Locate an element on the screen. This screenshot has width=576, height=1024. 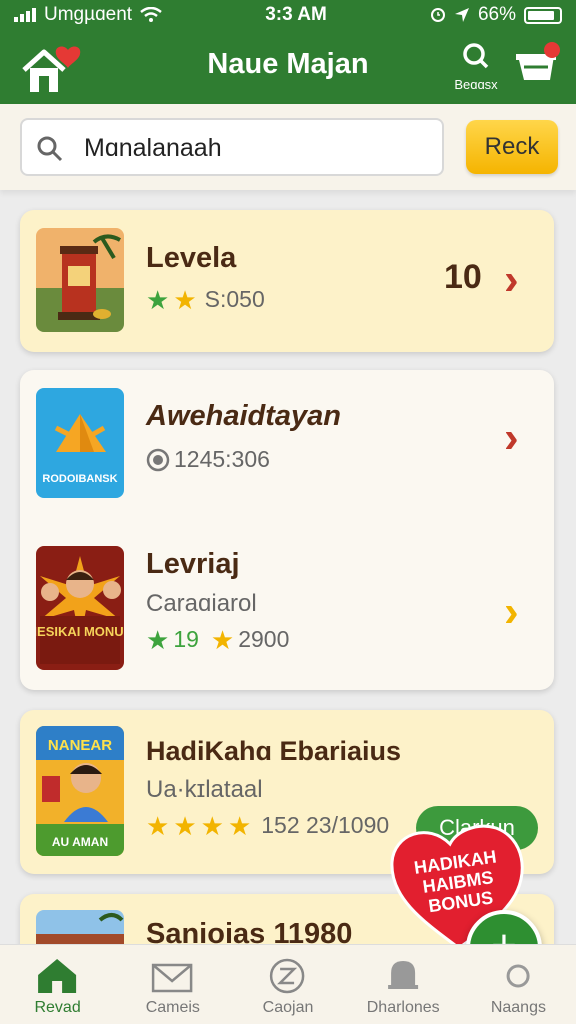
offer-rating: ★ 19 ★ 2900 is located at coordinates (217, 639).